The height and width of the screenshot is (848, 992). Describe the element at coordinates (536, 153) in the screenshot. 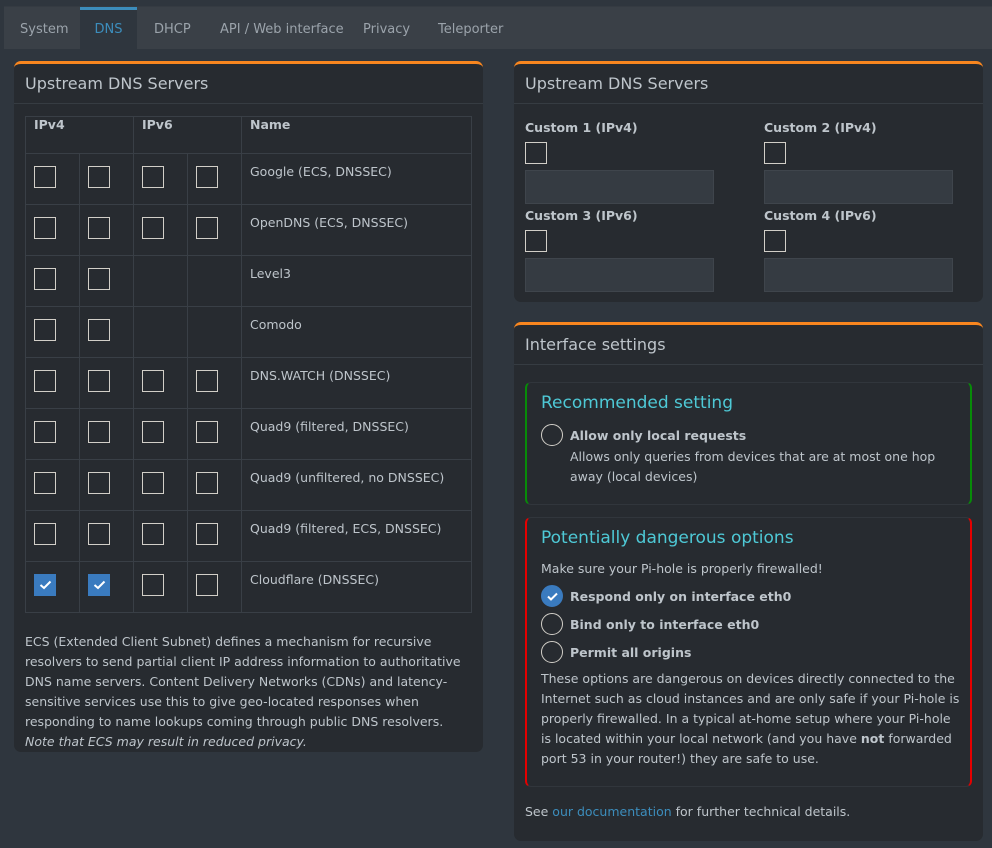

I see `custom-1-checkbox` at that location.